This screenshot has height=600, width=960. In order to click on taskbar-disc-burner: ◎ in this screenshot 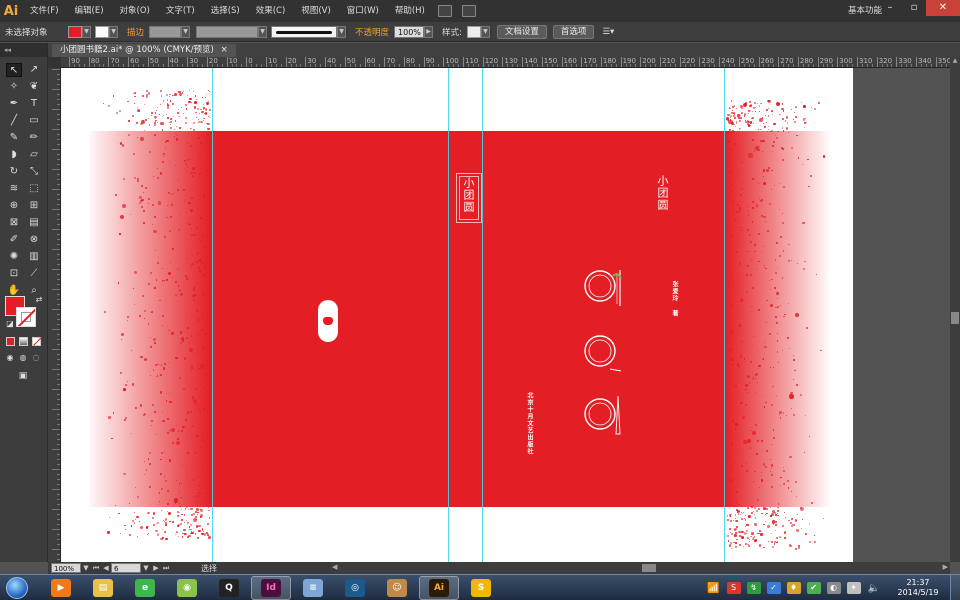, I will do `click(355, 588)`.